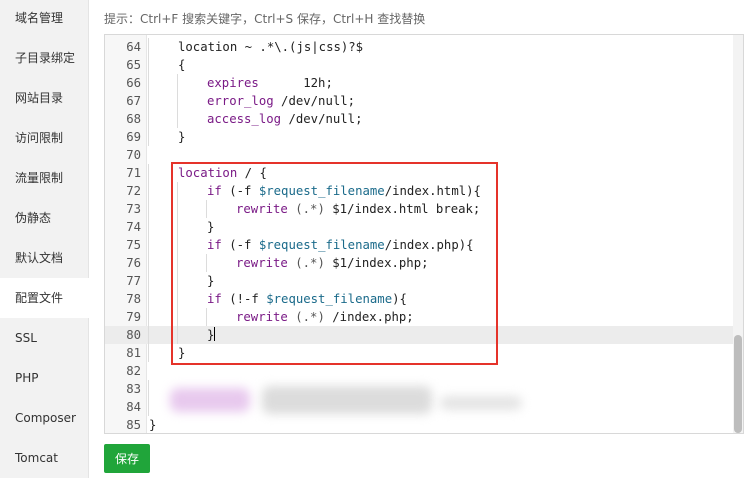 The image size is (751, 478). I want to click on code-text: rewrite (.*) $1/index.html break;, so click(358, 209).